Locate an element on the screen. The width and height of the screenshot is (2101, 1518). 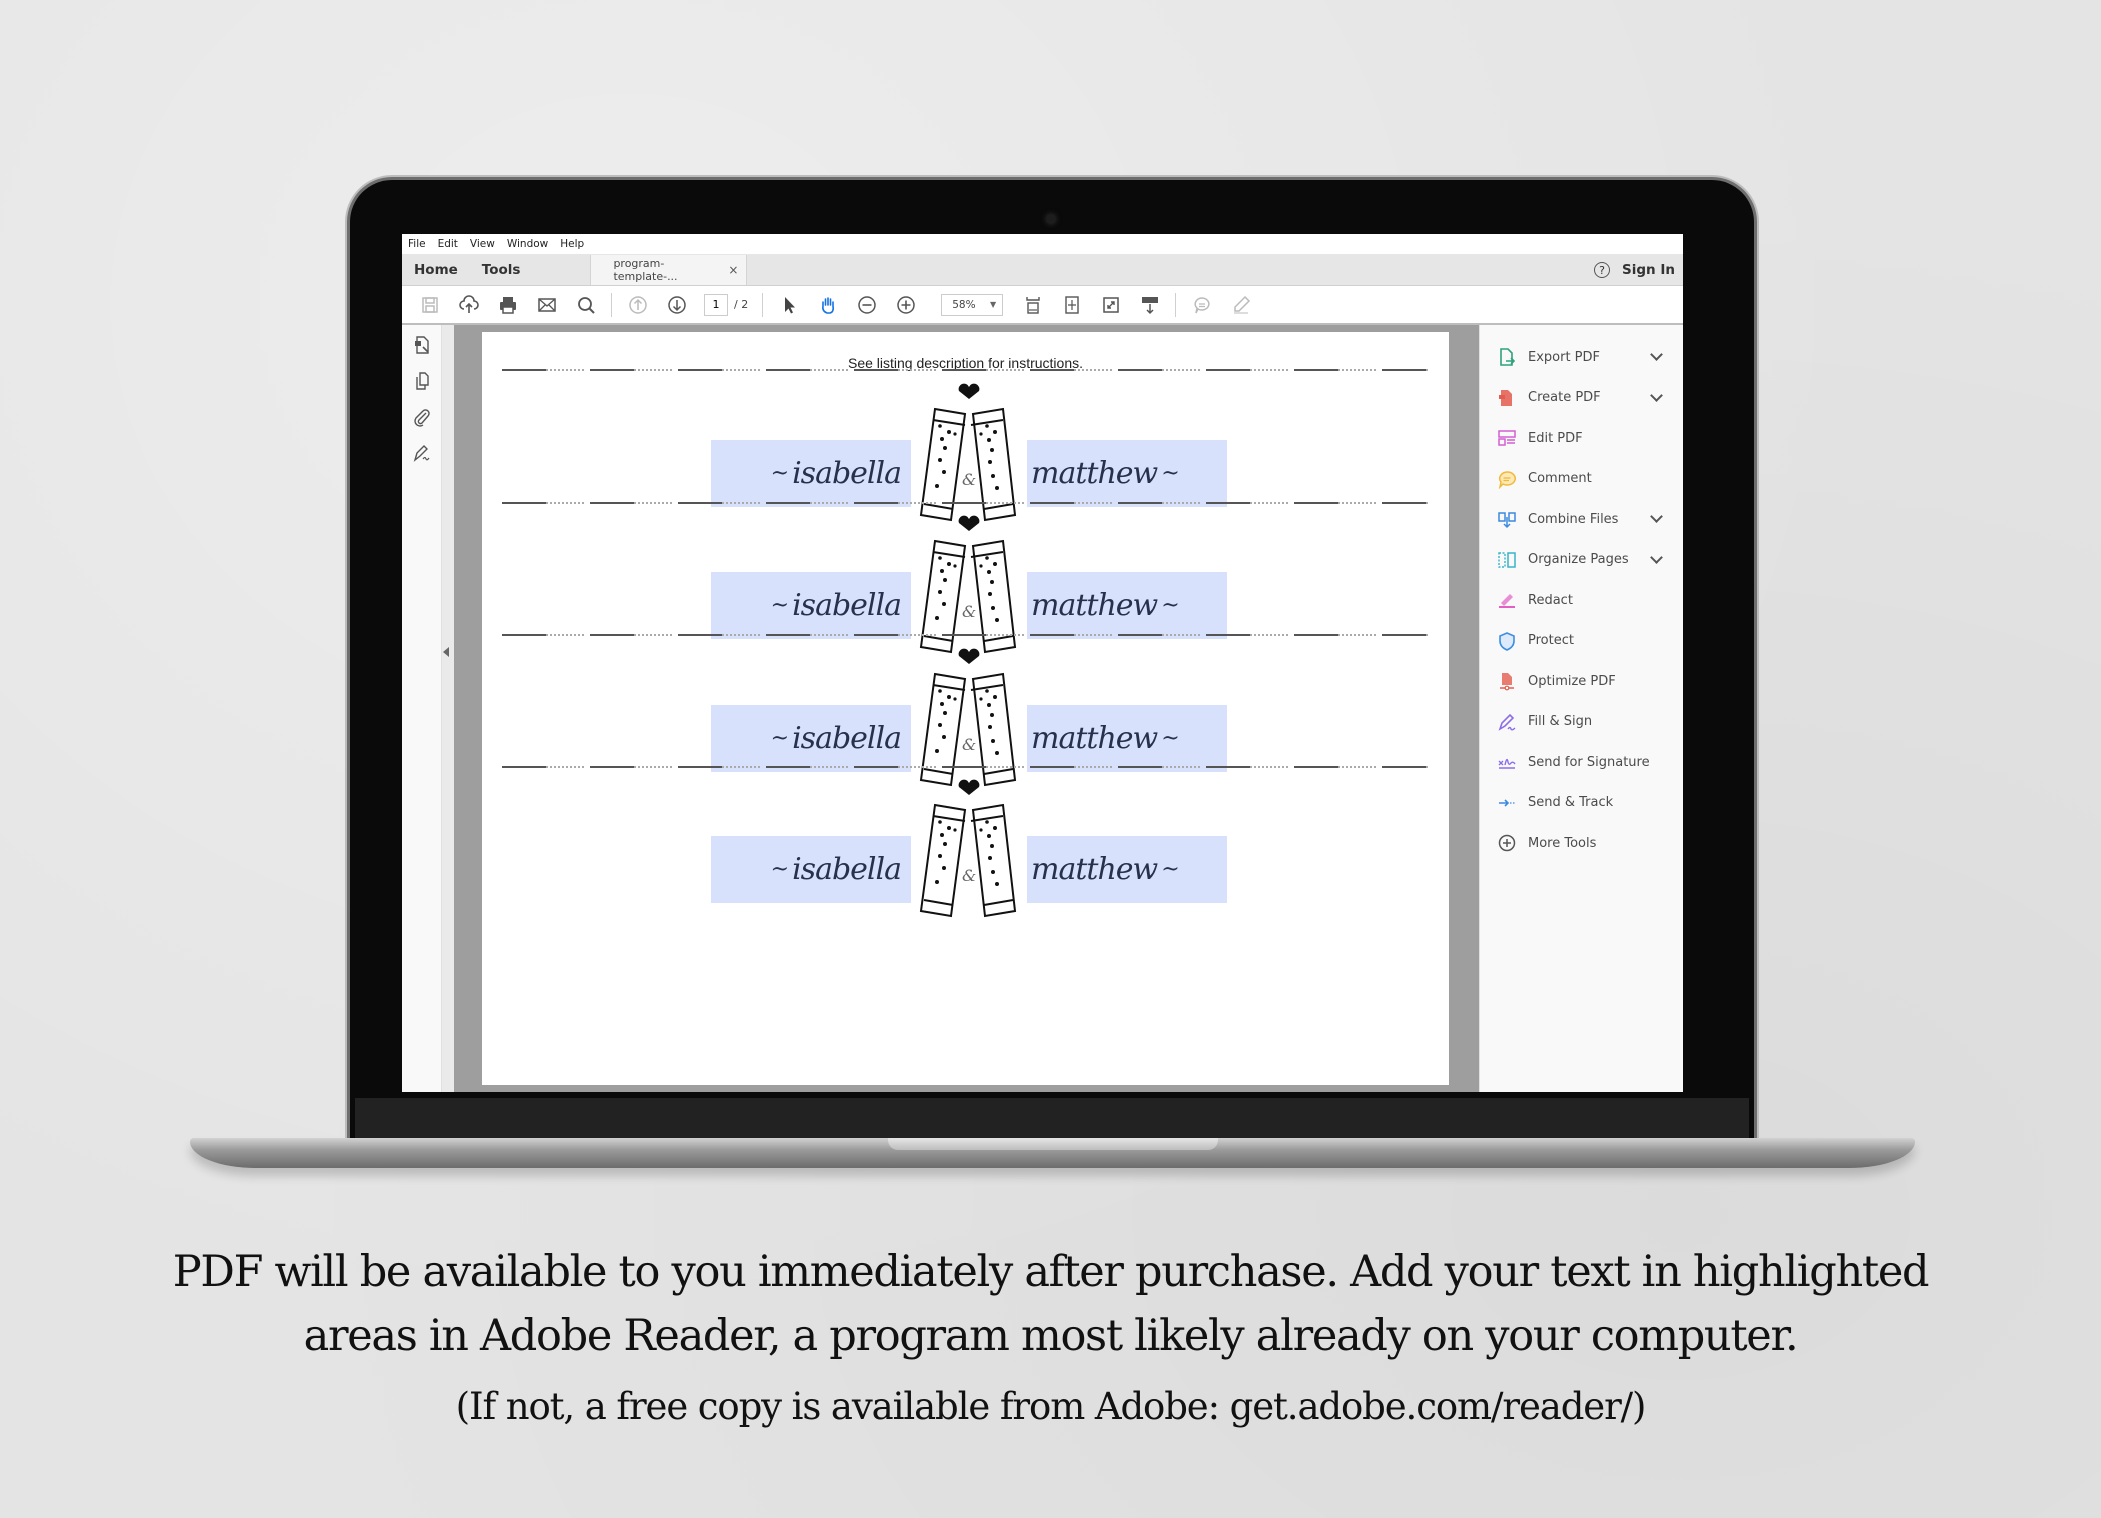
highlight-button is located at coordinates (1240, 305).